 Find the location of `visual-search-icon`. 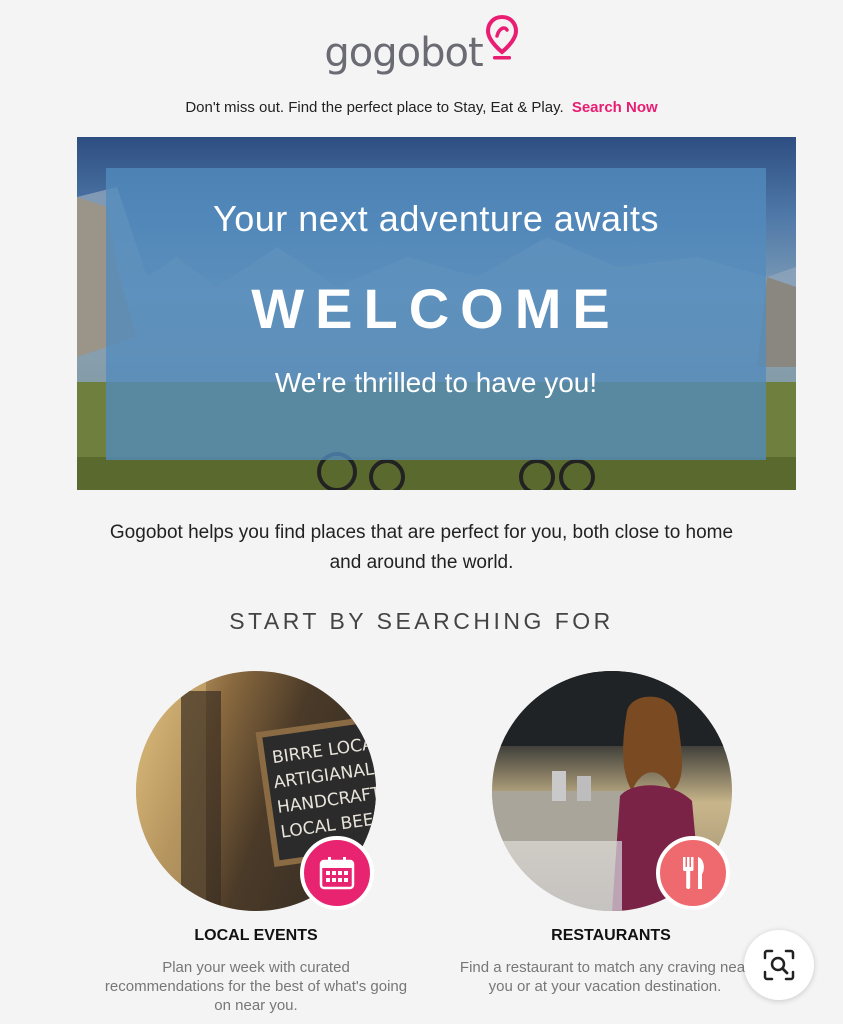

visual-search-icon is located at coordinates (779, 965).